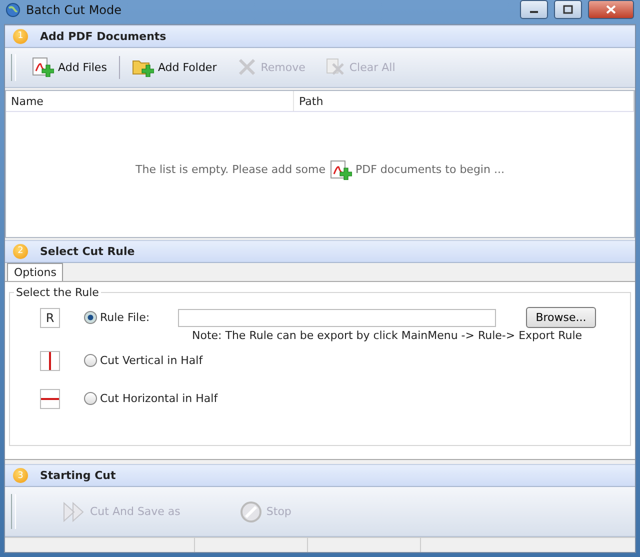 The image size is (640, 557). What do you see at coordinates (87, 251) in the screenshot?
I see `section-title: Select Cut Rule` at bounding box center [87, 251].